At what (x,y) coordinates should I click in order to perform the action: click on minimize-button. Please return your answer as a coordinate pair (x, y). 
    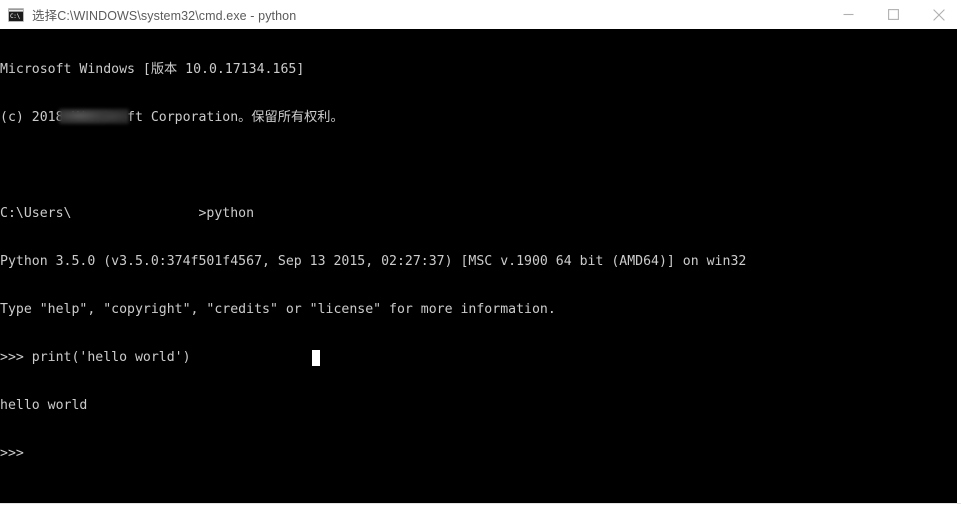
    Looking at the image, I should click on (848, 14).